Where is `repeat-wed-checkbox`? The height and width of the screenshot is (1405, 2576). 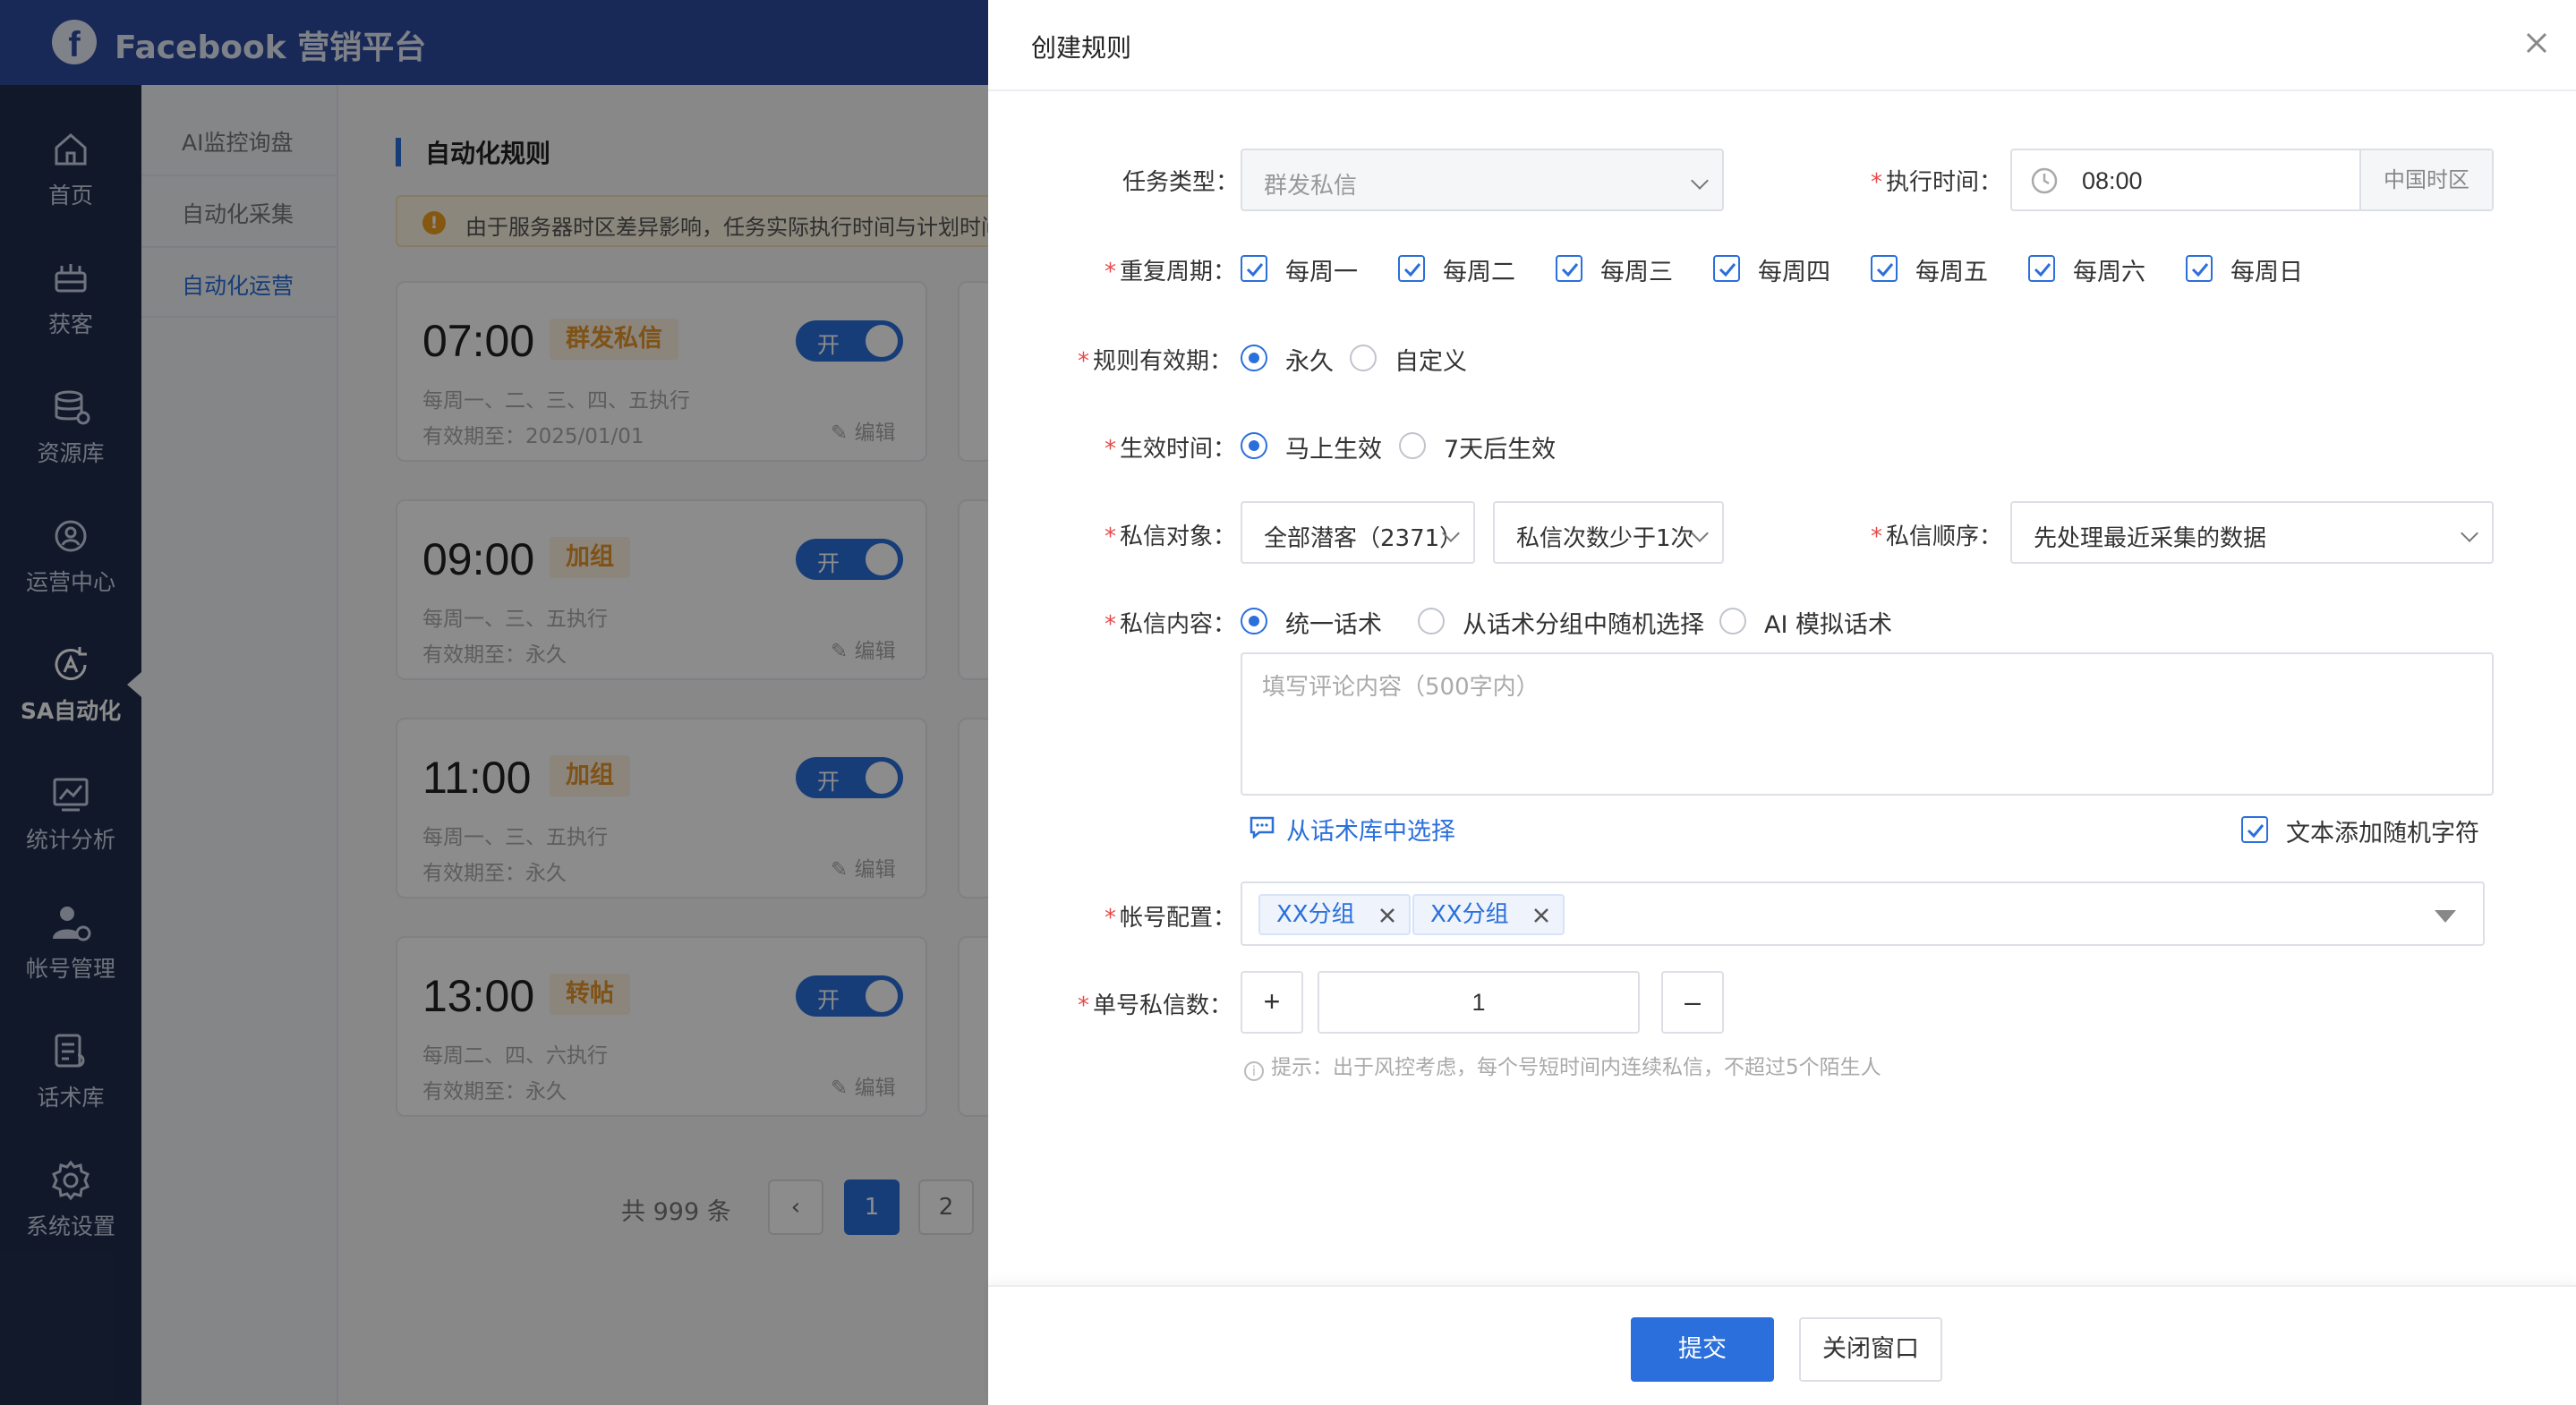 repeat-wed-checkbox is located at coordinates (1569, 268).